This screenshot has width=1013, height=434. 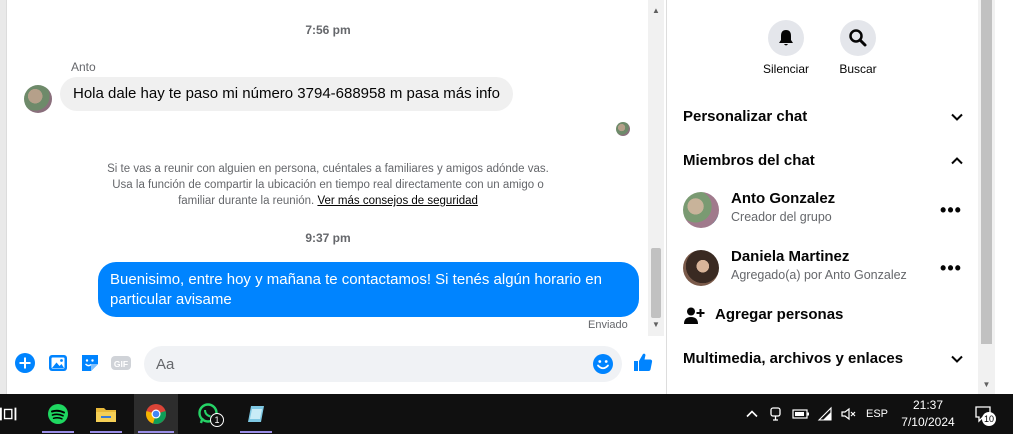 I want to click on window-right-edge, so click(x=1004, y=197).